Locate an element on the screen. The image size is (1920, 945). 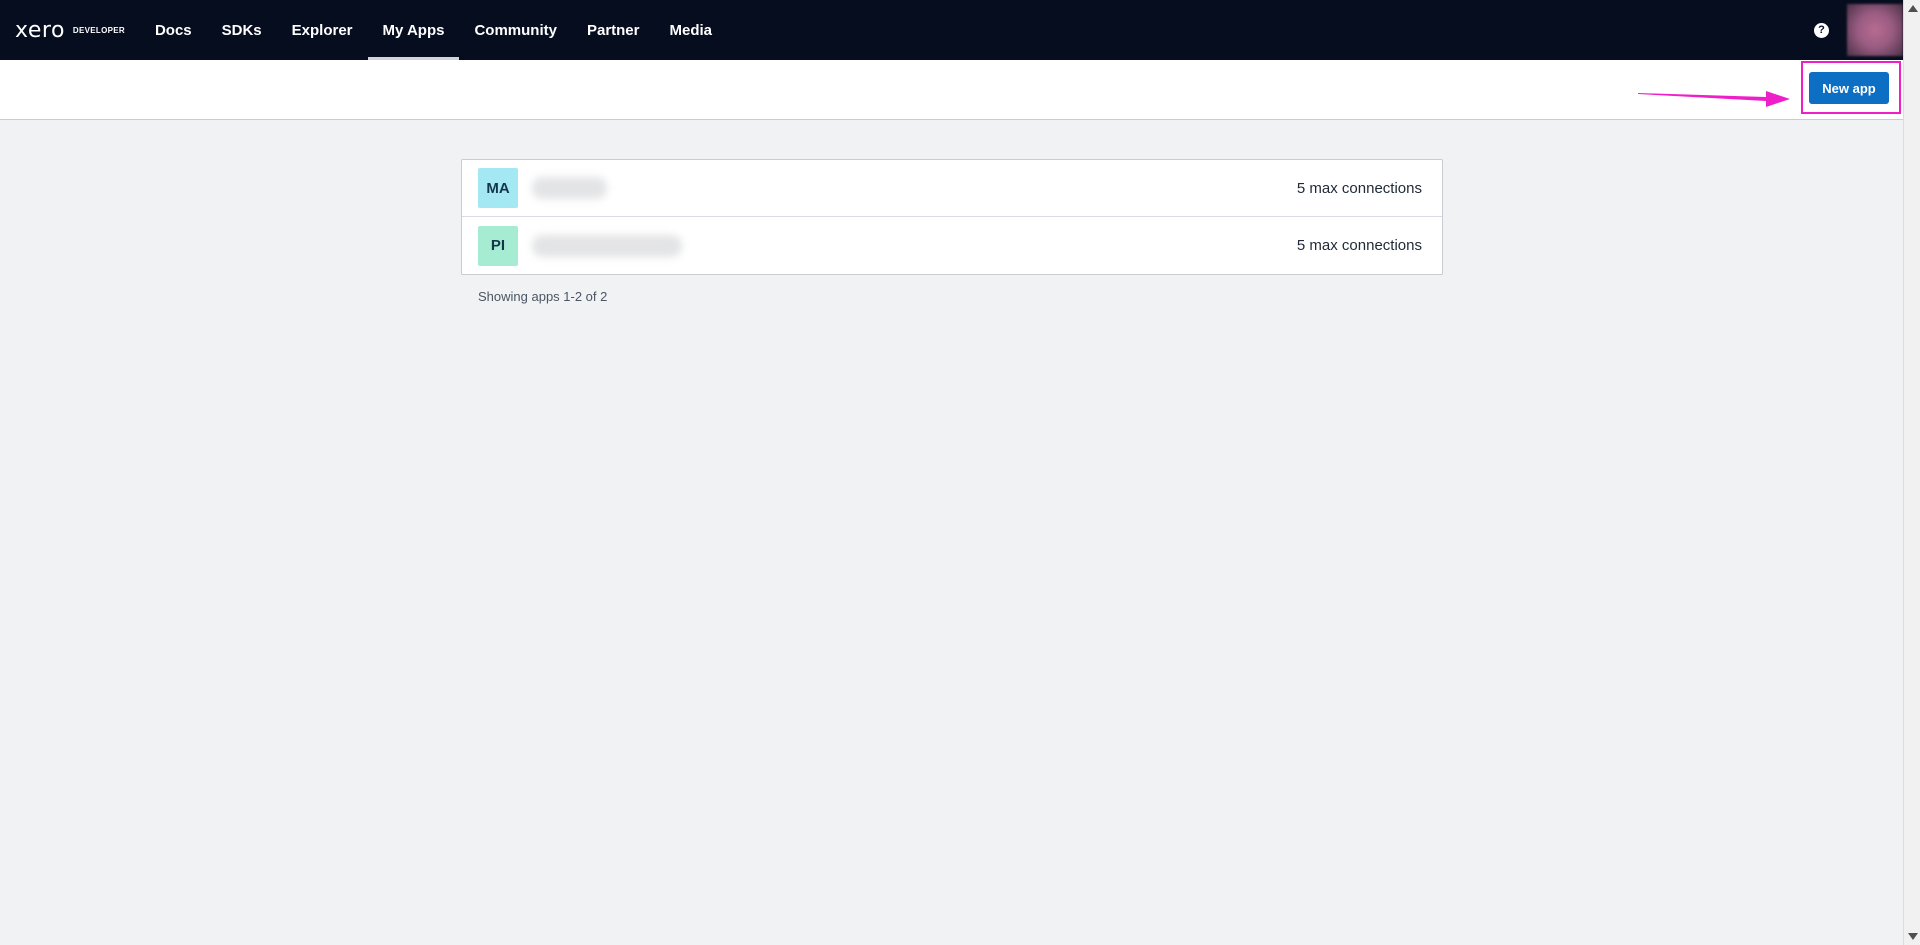
nav-docs: Docs is located at coordinates (173, 30).